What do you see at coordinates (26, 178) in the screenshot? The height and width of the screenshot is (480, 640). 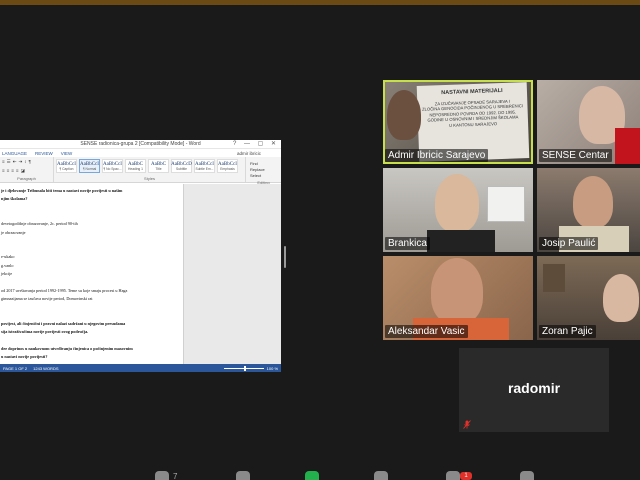 I see `paragraph-group-label: Paragraph` at bounding box center [26, 178].